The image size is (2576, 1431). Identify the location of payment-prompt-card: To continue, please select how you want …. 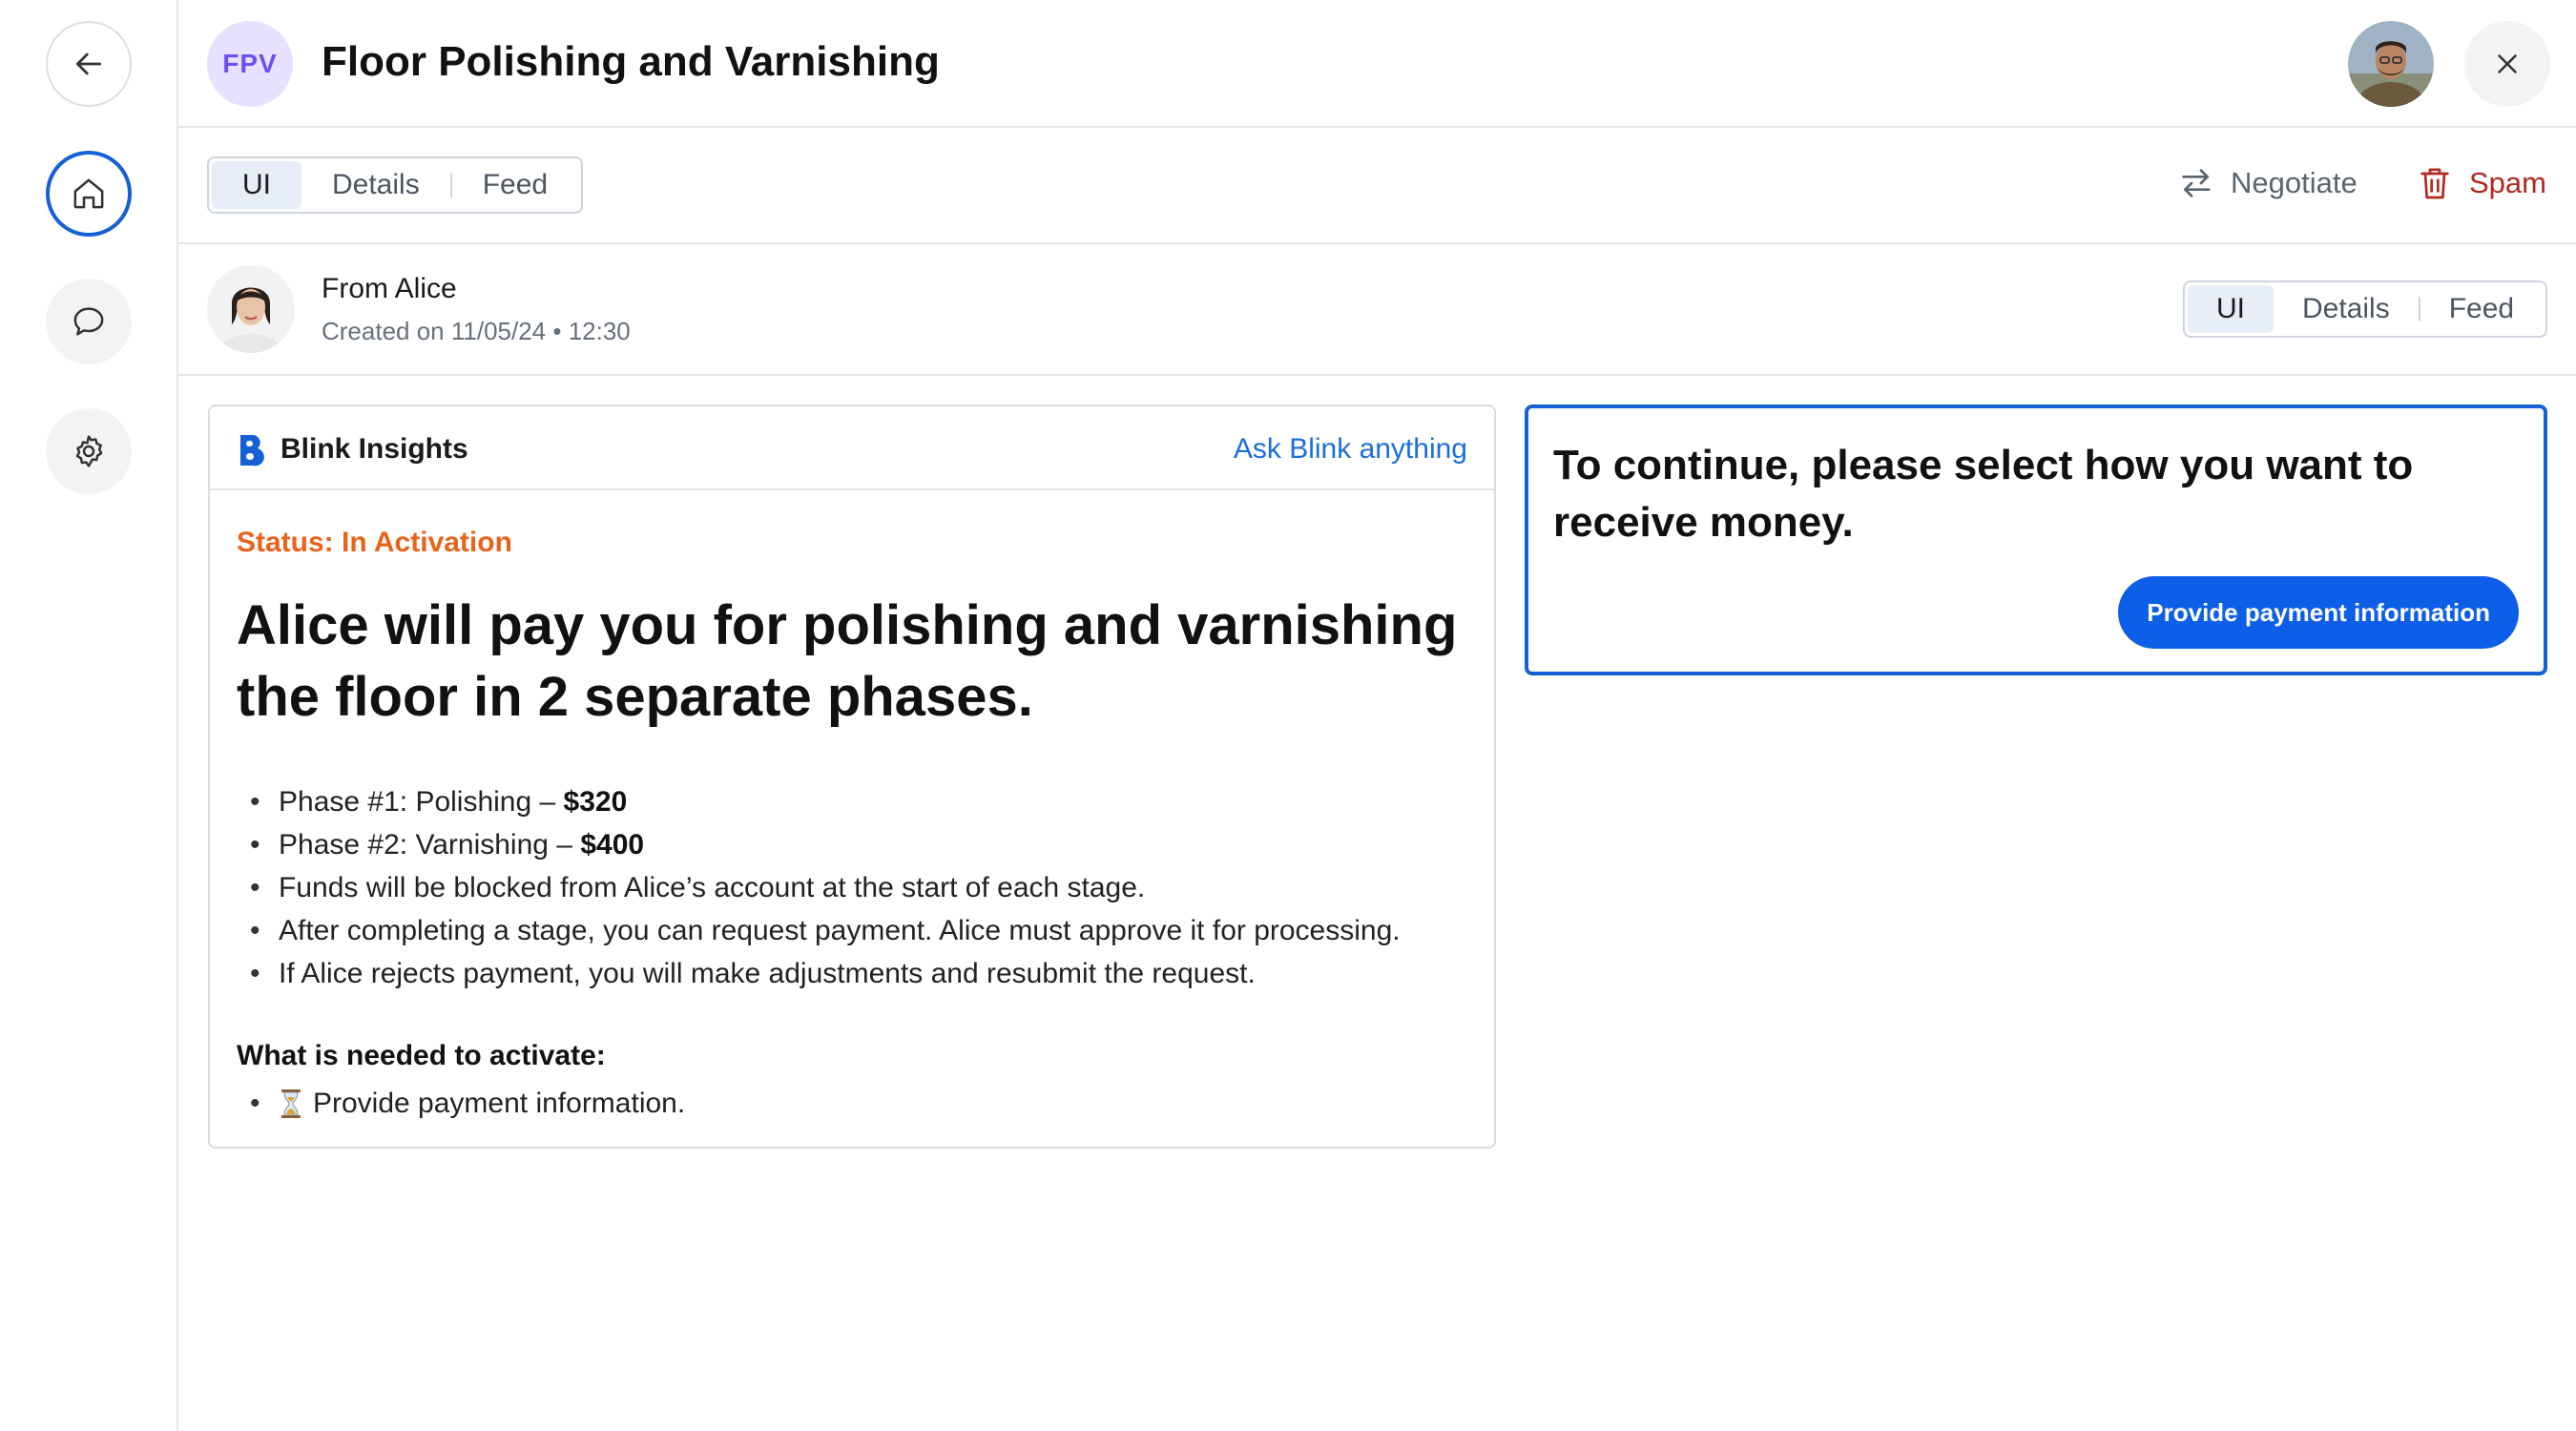
(2036, 539).